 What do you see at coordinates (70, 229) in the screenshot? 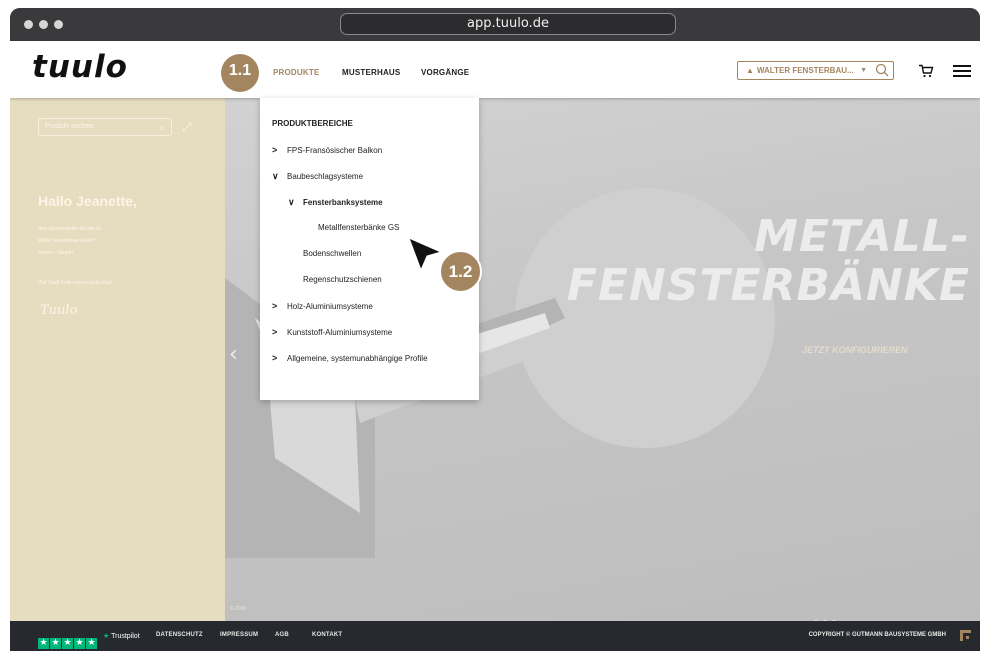
I see `sidebar-text: dein ausgewählter Kunde ist:` at bounding box center [70, 229].